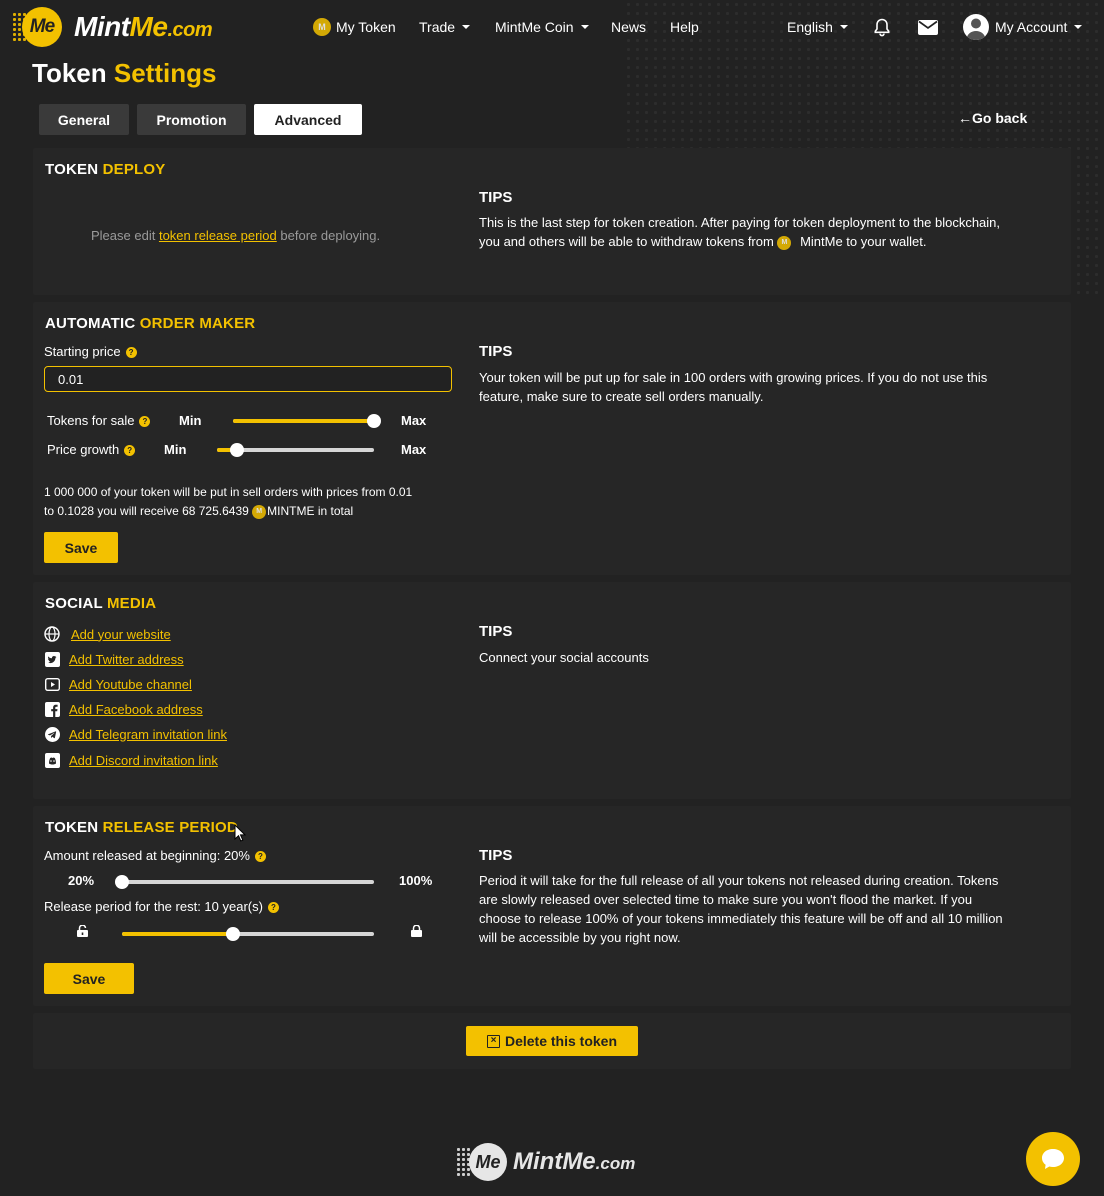 Image resolution: width=1104 pixels, height=1196 pixels. Describe the element at coordinates (882, 27) in the screenshot. I see `bell-icon` at that location.